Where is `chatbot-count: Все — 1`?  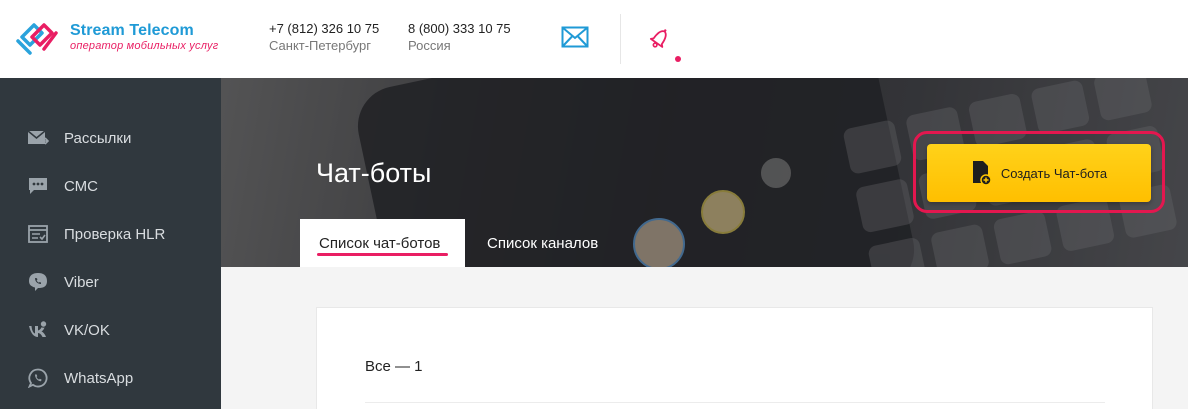 chatbot-count: Все — 1 is located at coordinates (394, 366).